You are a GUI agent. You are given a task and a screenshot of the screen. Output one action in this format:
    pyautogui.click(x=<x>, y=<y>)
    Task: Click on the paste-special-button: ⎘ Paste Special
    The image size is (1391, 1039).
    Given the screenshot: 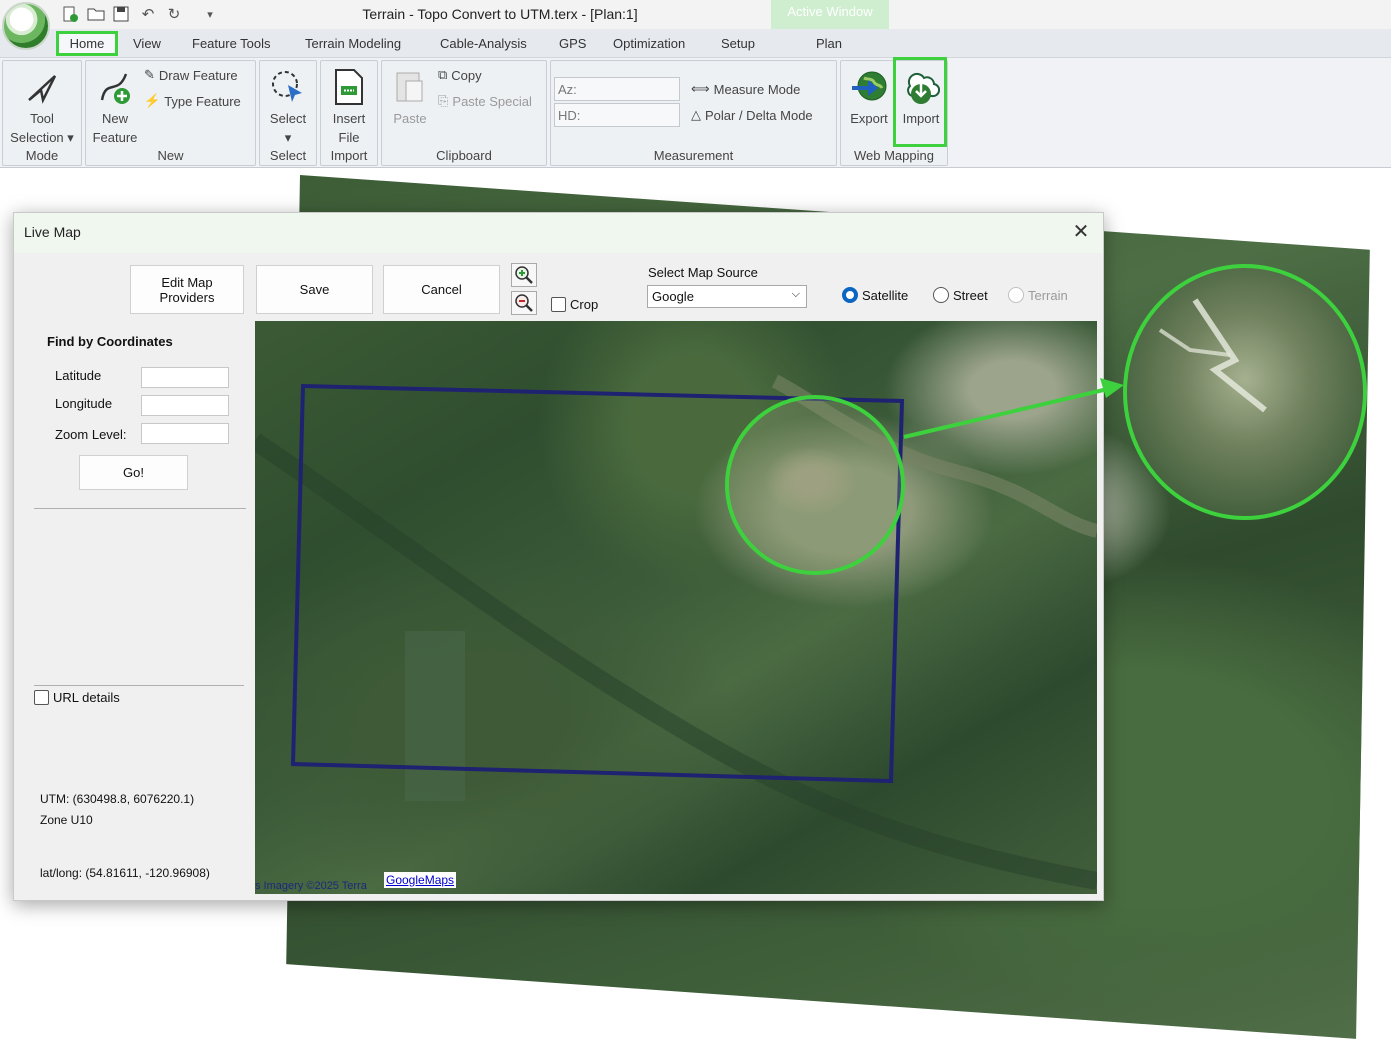 What is the action you would take?
    pyautogui.click(x=485, y=101)
    